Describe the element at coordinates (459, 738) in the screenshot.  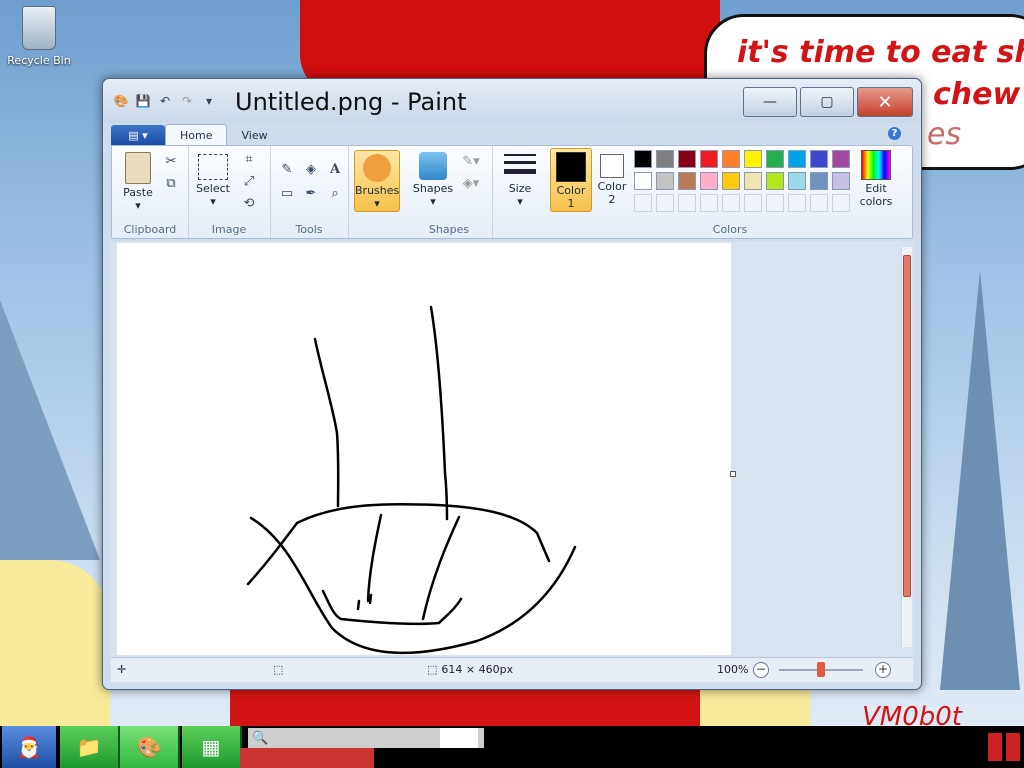
I see `taskbar-search-input` at that location.